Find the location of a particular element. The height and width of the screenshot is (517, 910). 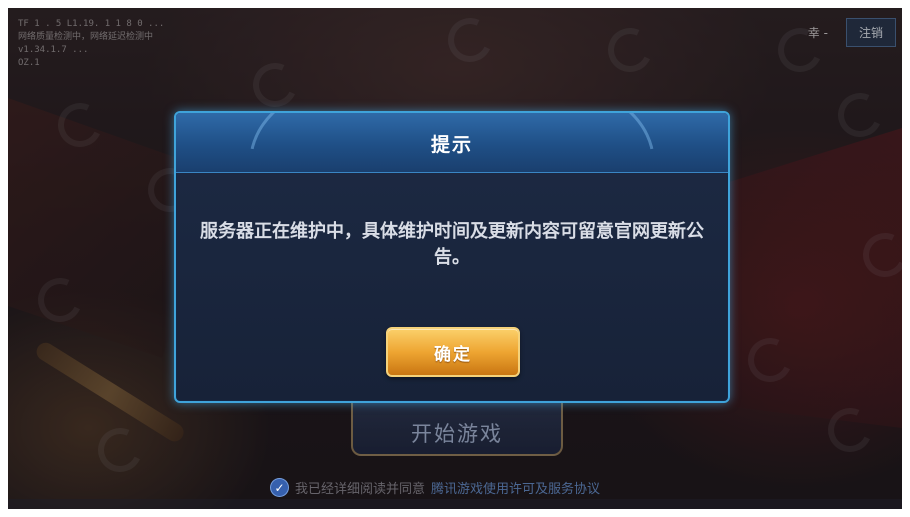

checkmark-icon: ✓ is located at coordinates (279, 487).